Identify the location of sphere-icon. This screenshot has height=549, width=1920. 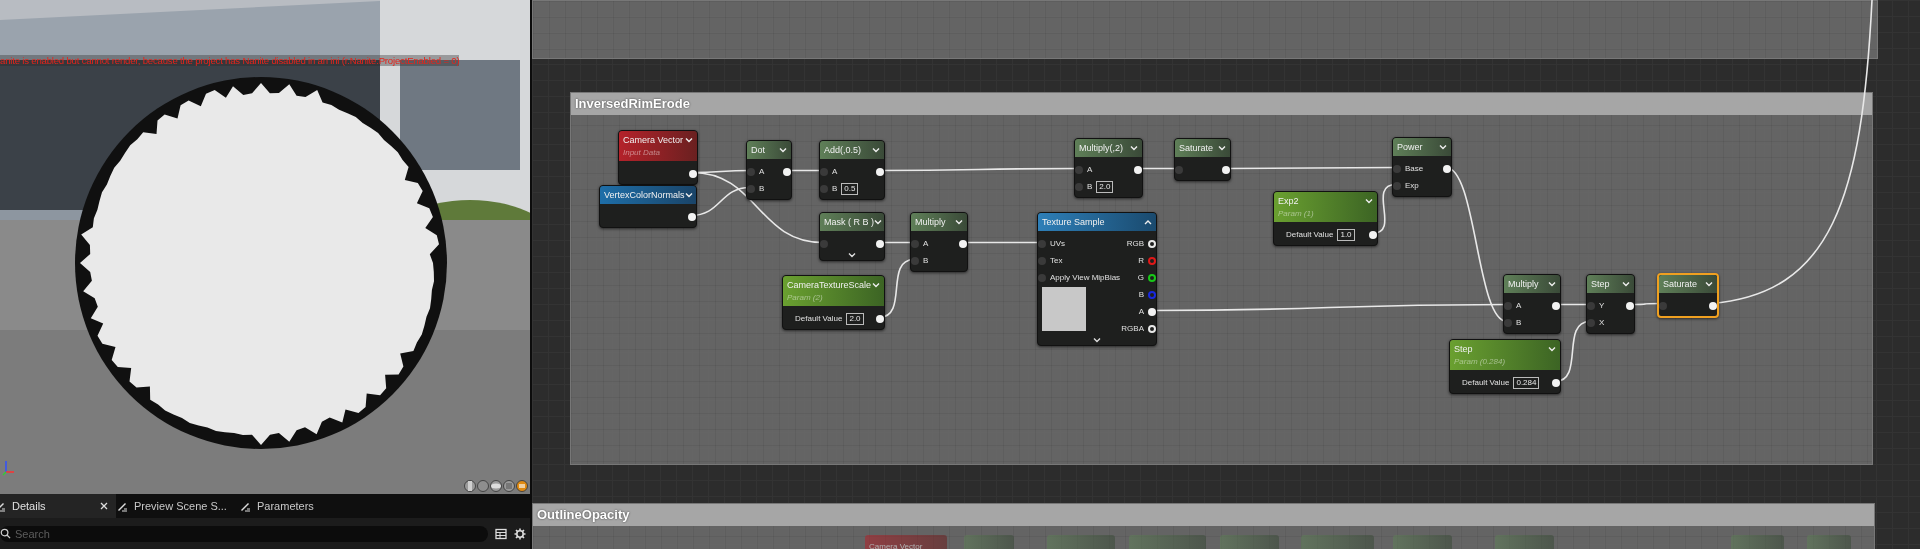
(483, 486).